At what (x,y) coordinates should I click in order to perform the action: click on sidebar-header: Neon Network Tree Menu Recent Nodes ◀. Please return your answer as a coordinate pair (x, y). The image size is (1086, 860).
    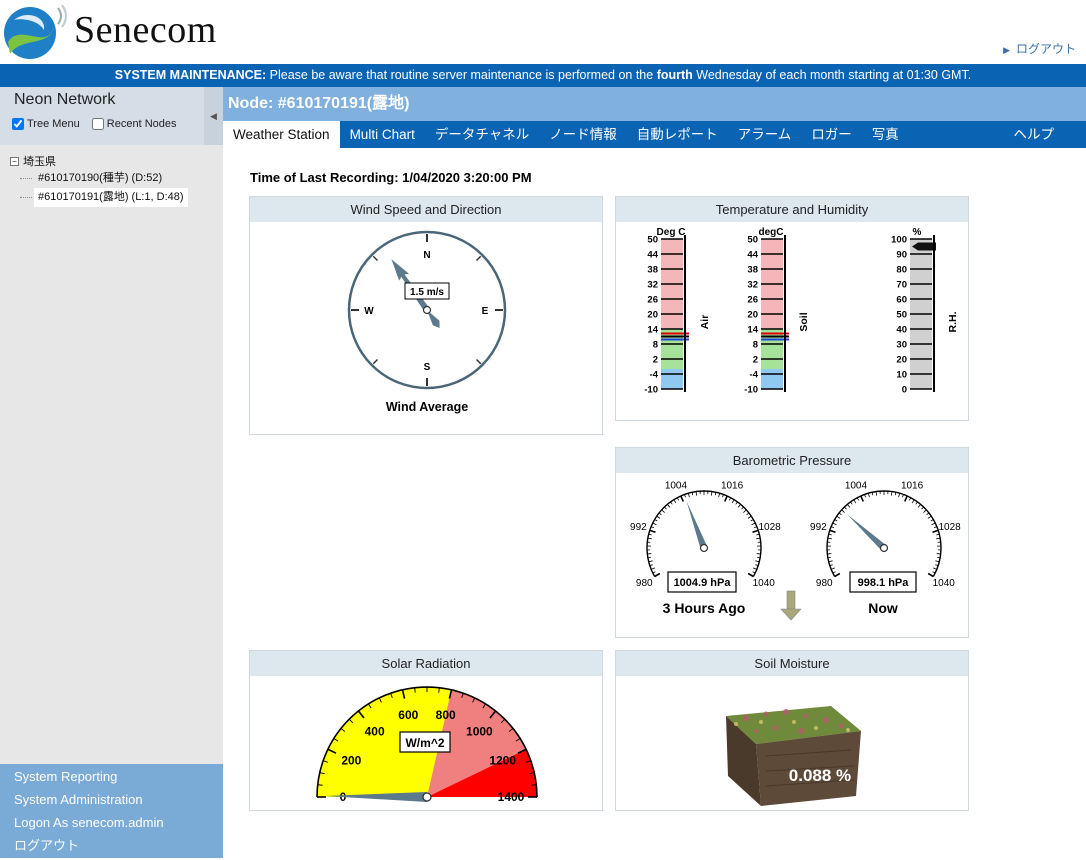
    Looking at the image, I should click on (111, 116).